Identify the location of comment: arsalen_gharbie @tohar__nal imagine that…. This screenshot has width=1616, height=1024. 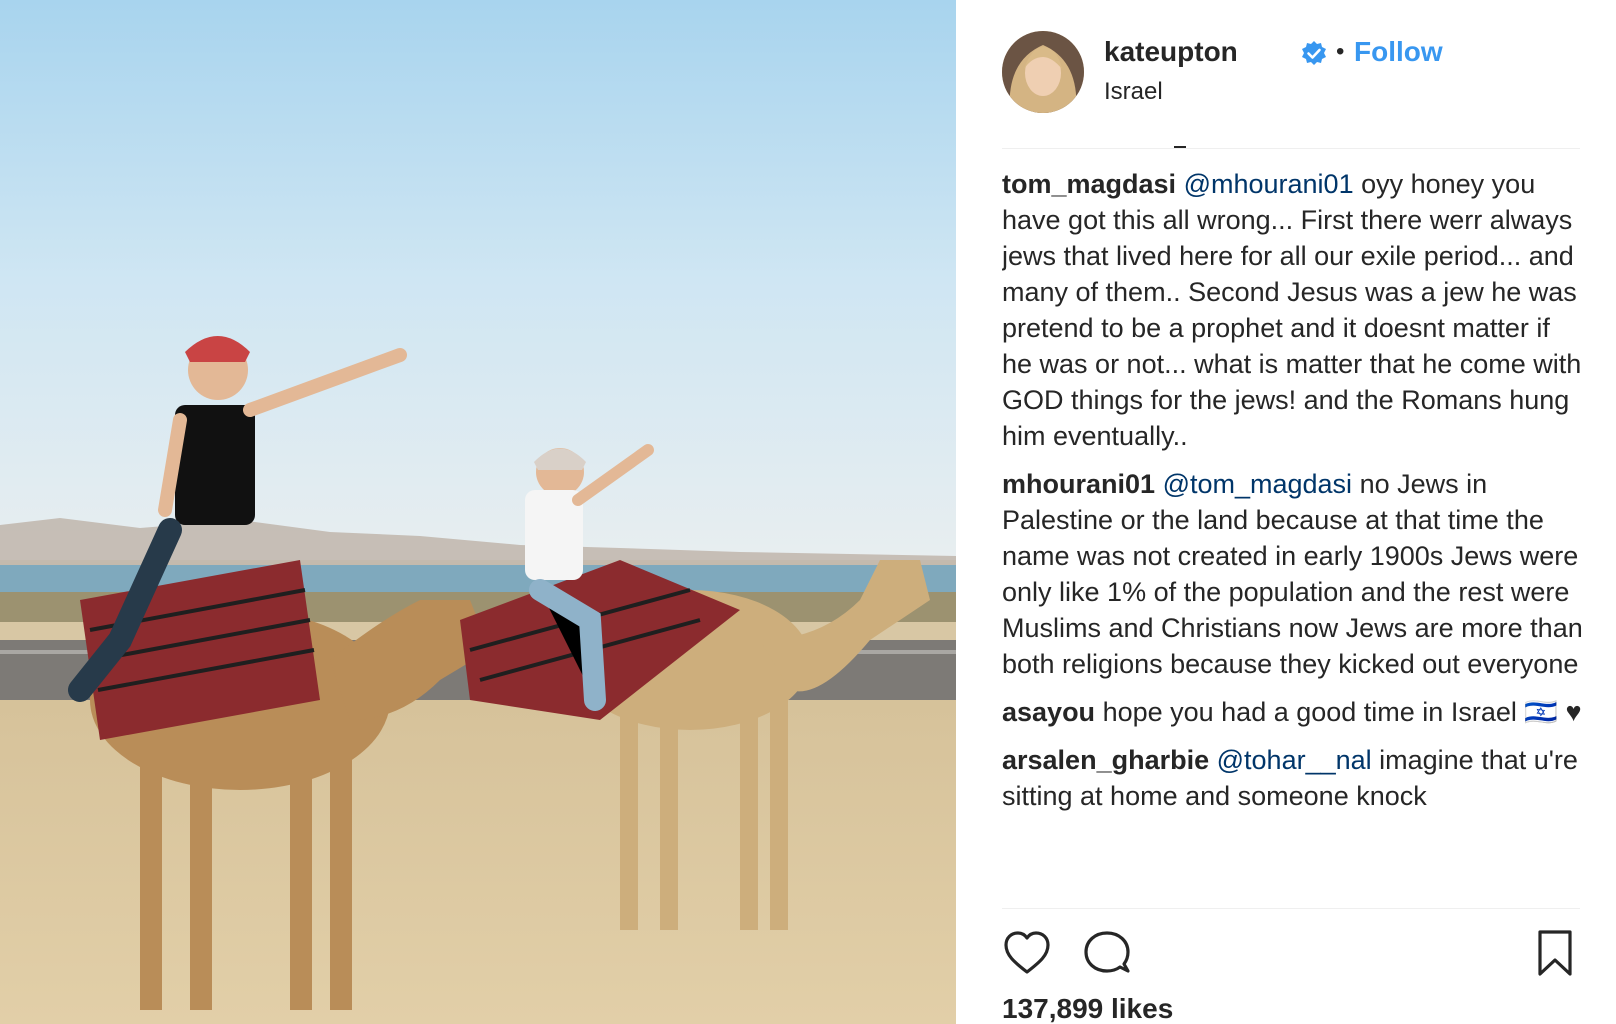
(1294, 778).